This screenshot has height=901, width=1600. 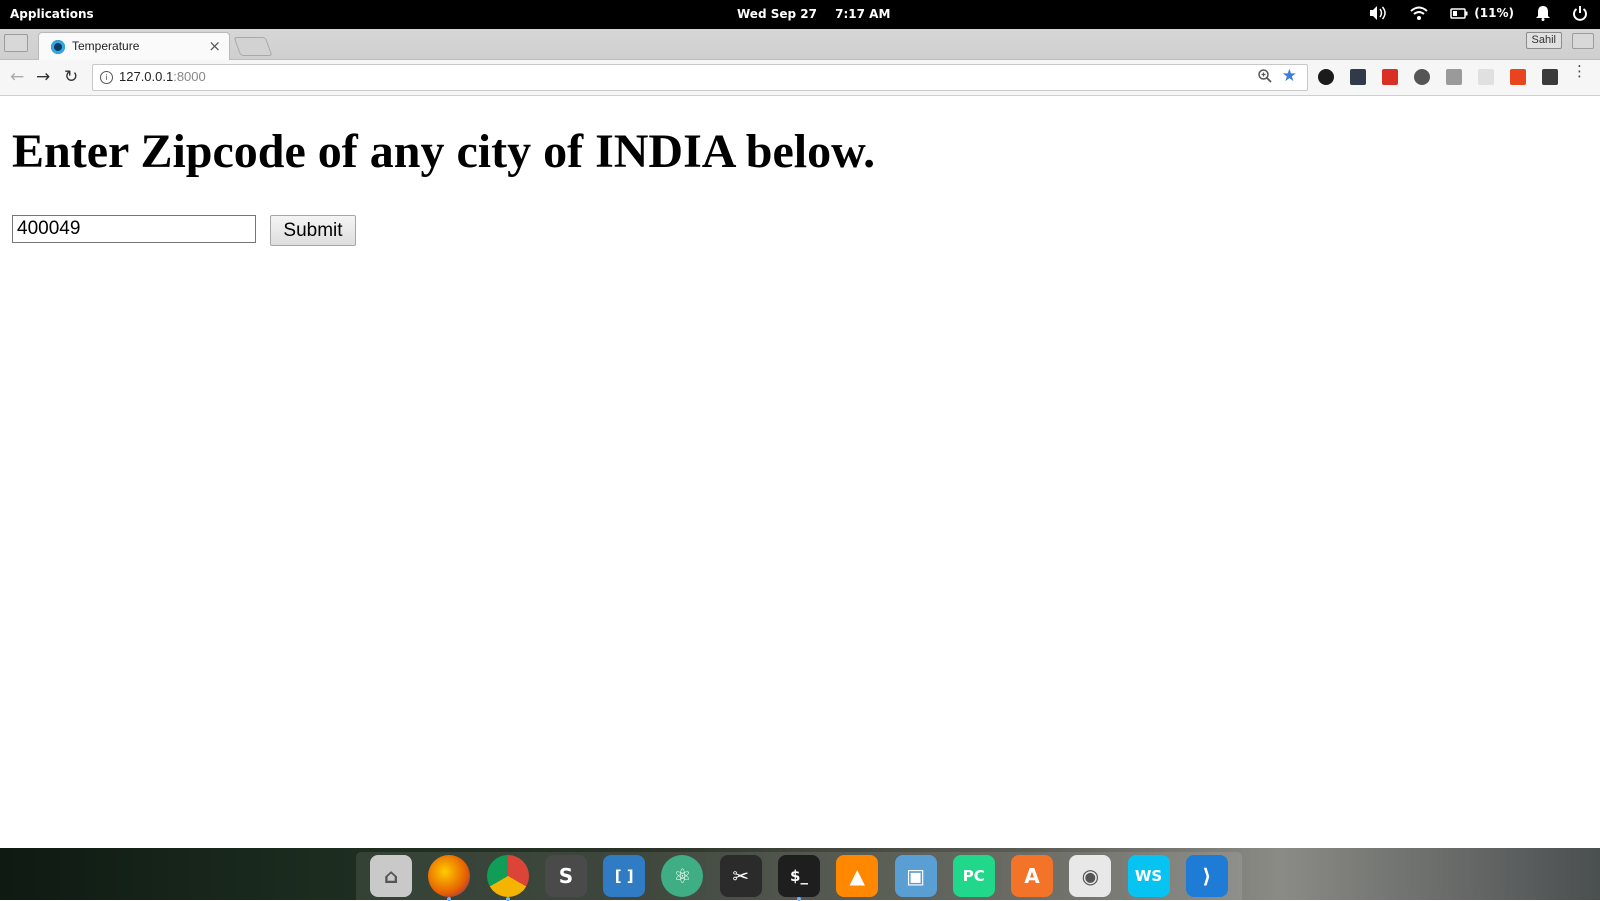 I want to click on screenshot-icon: ✂, so click(x=740, y=876).